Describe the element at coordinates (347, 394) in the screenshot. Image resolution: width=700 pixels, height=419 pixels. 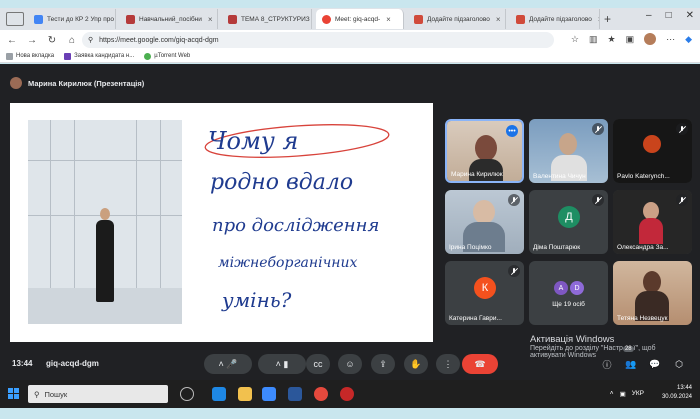
I see `opera-icon` at that location.